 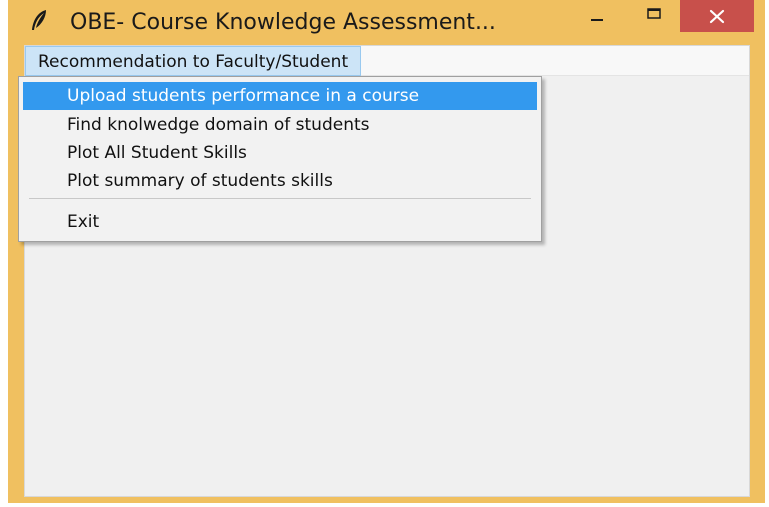 I want to click on close-icon, so click(x=717, y=16).